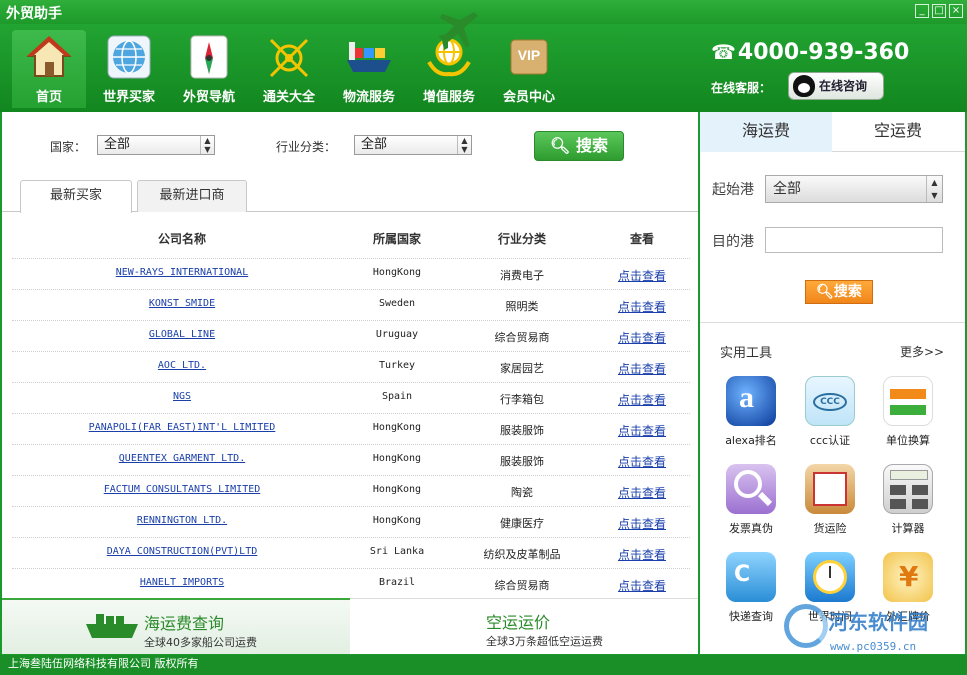 The image size is (967, 675). I want to click on dest-port-input, so click(854, 240).